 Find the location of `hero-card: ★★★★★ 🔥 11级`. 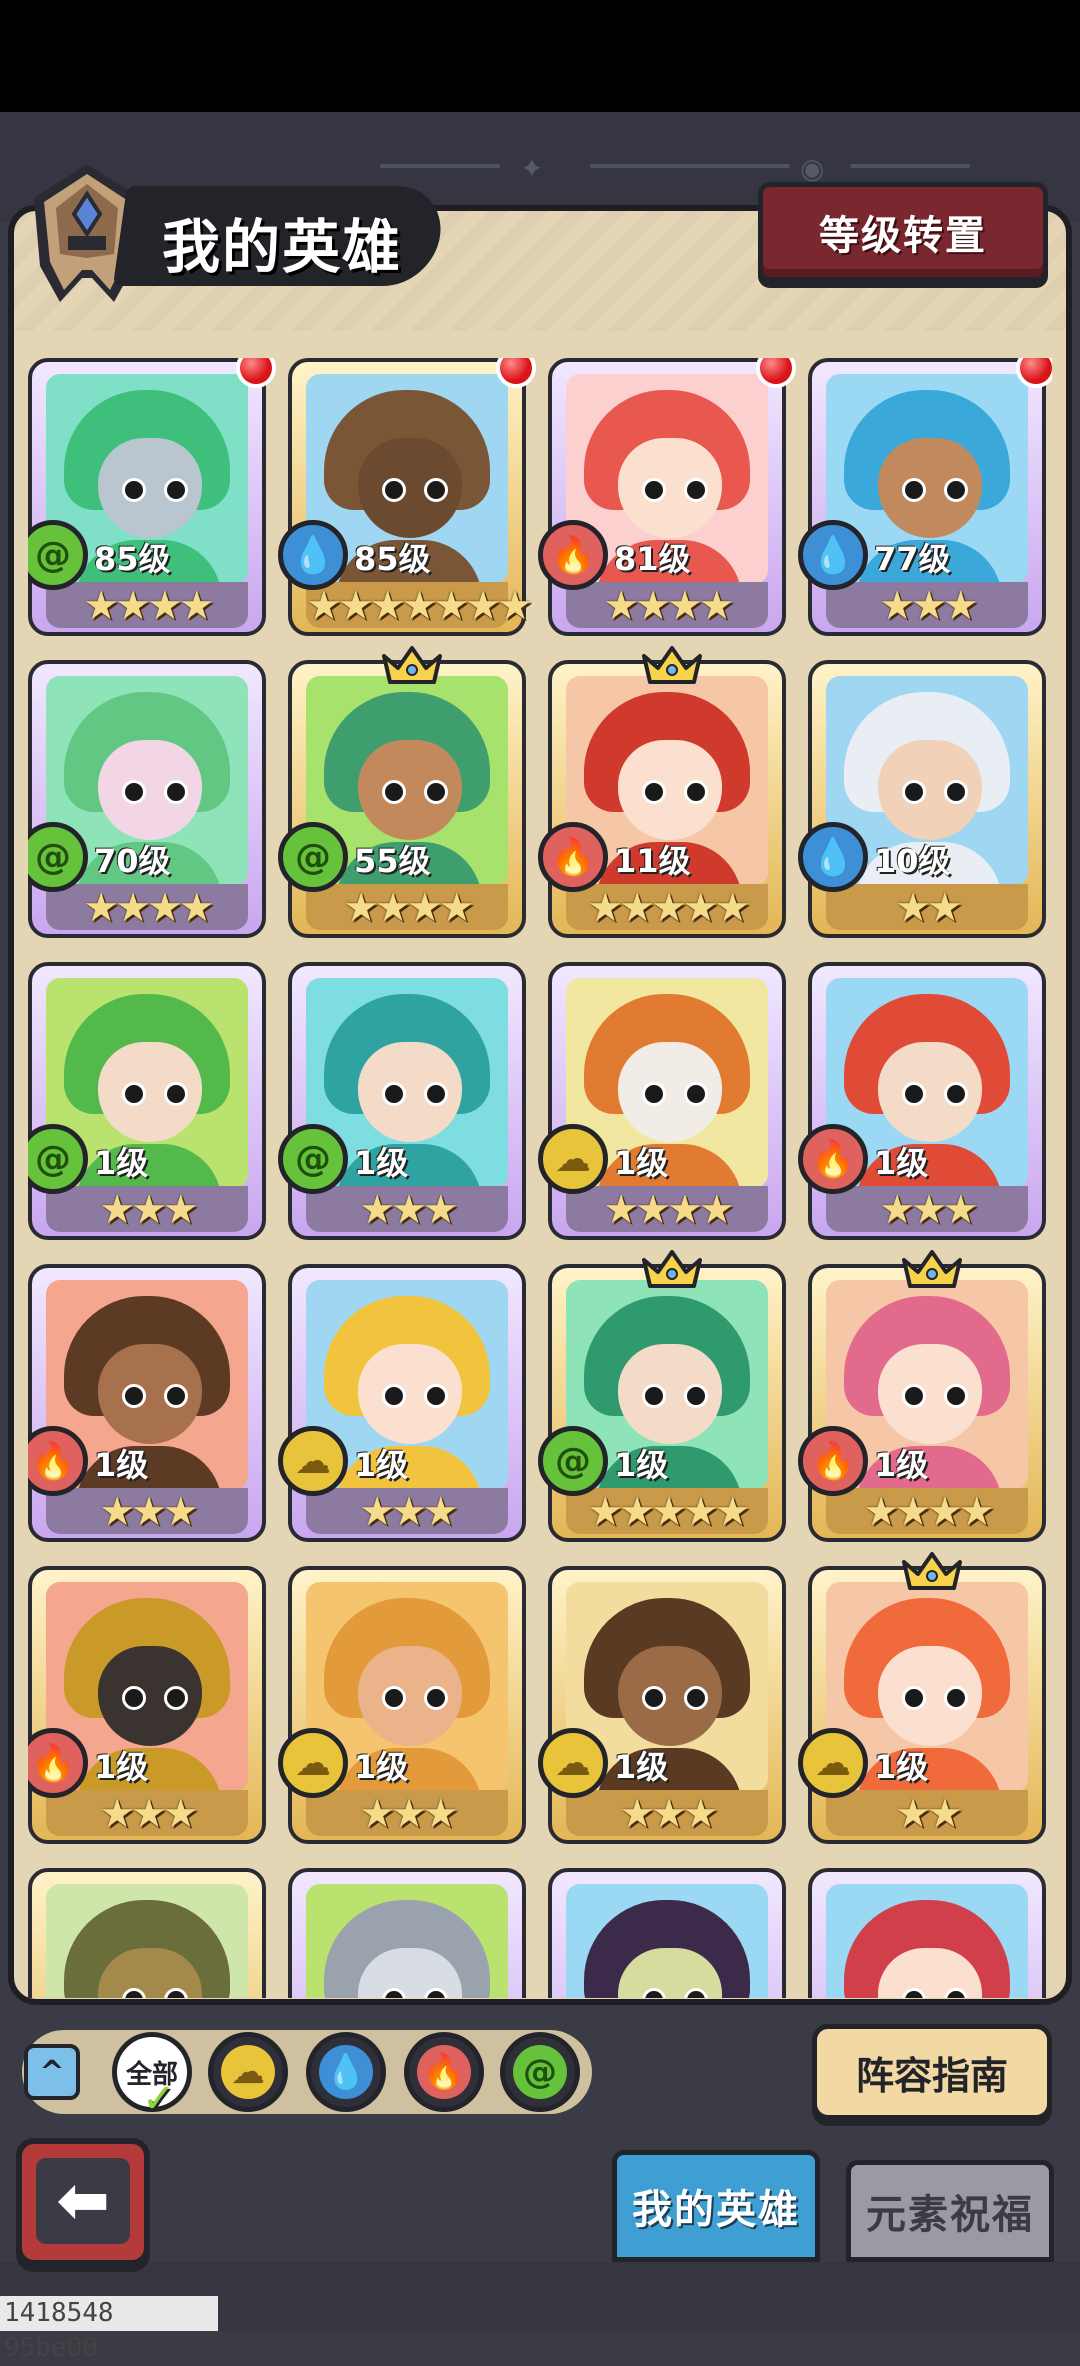

hero-card: ★★★★★ 🔥 11级 is located at coordinates (662, 792).